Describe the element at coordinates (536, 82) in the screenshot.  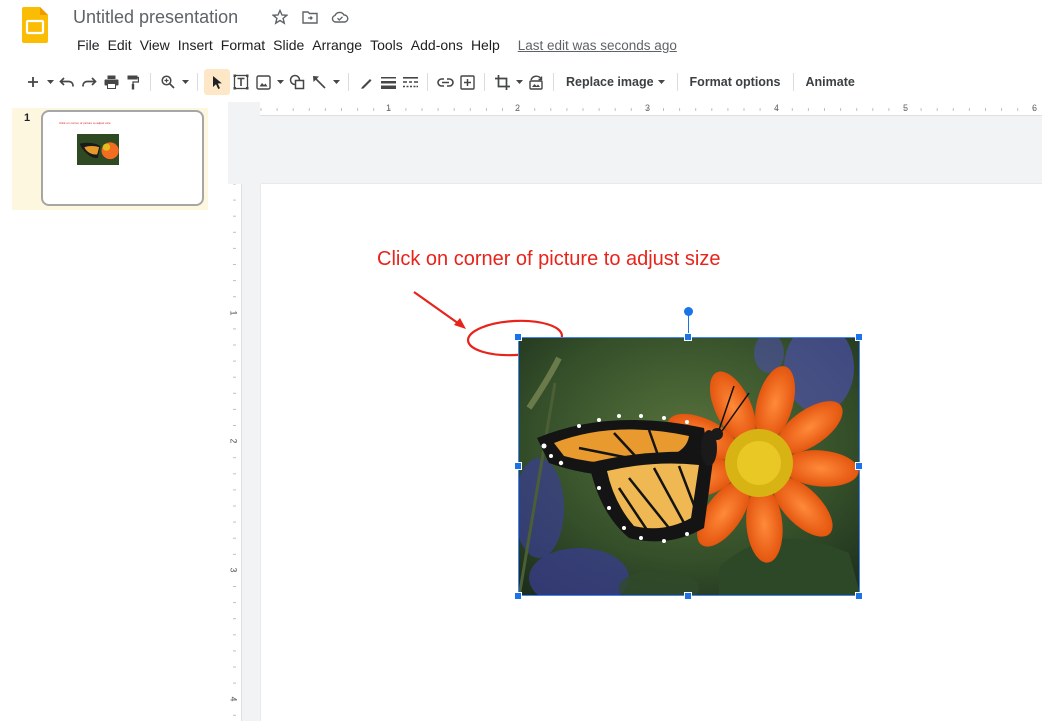
I see `reset-image-icon` at that location.